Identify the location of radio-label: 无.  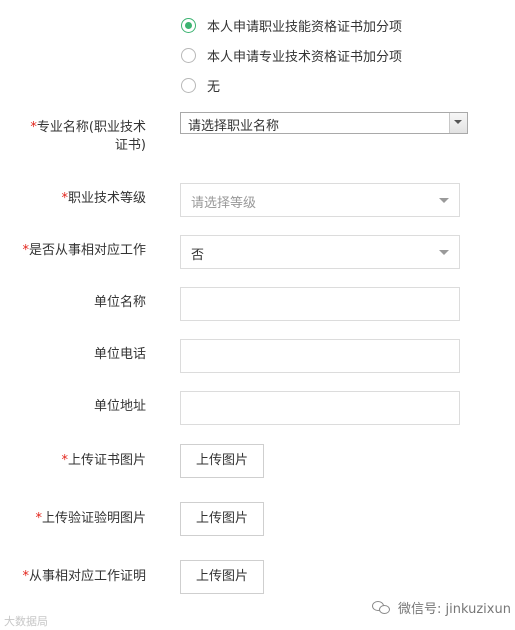
(214, 87).